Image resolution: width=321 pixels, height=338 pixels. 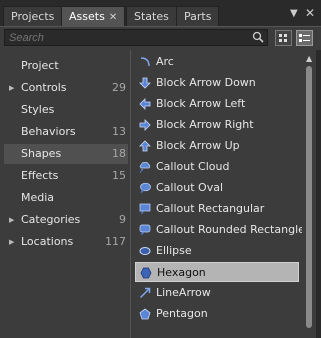 What do you see at coordinates (130, 194) in the screenshot?
I see `column-divider` at bounding box center [130, 194].